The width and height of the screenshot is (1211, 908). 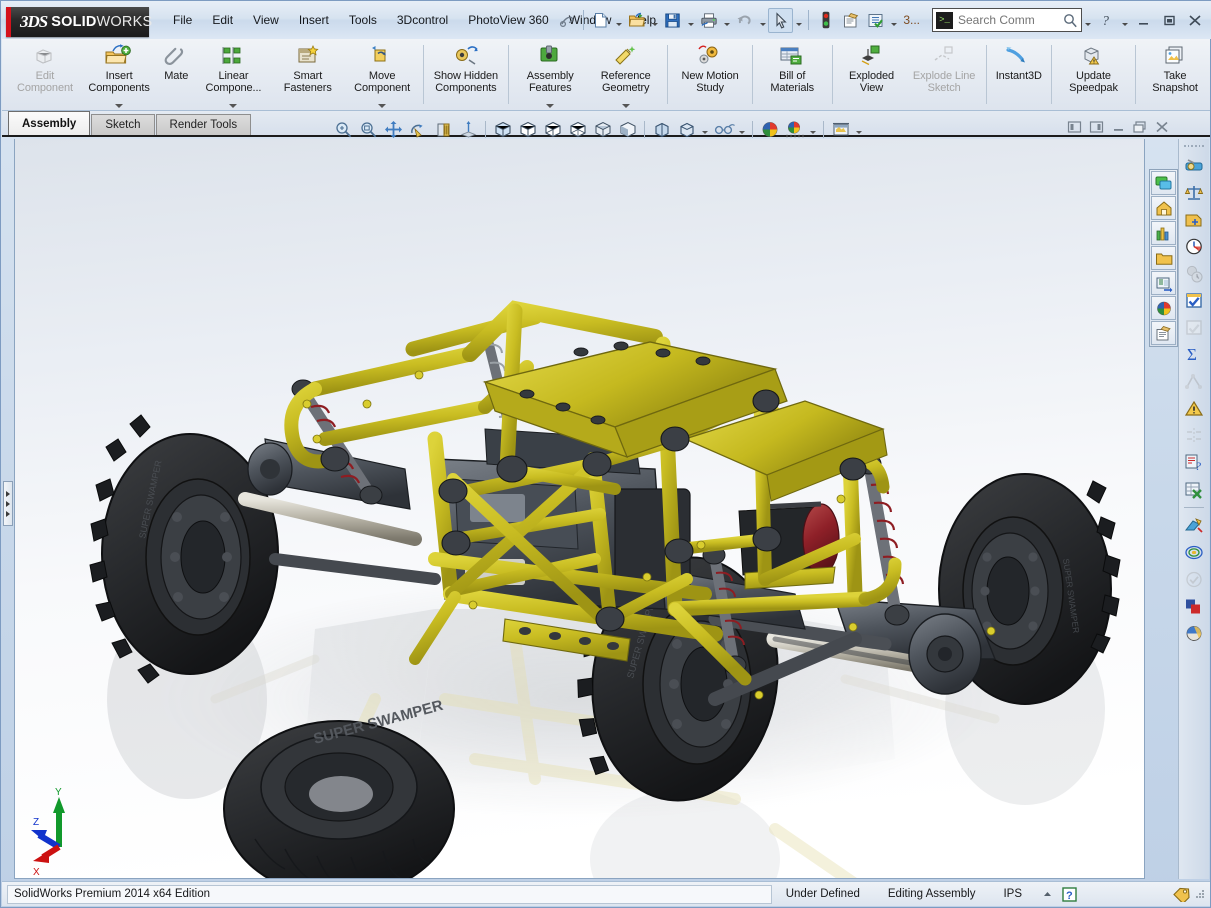 What do you see at coordinates (1194, 273) in the screenshot?
I see `performance-evaluation-icon` at bounding box center [1194, 273].